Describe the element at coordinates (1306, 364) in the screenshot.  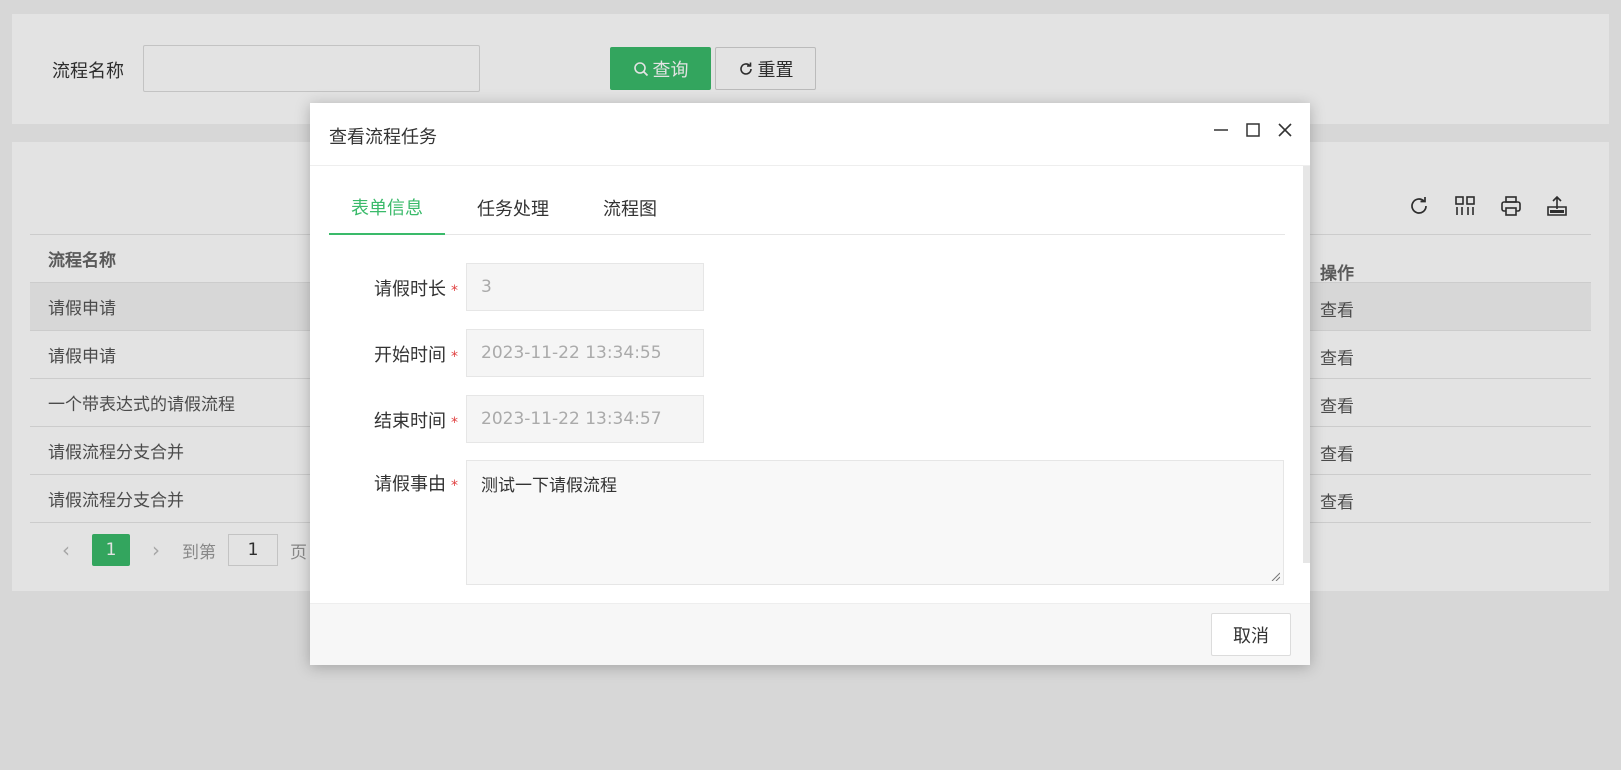
I see `dialog-scrollbar` at that location.